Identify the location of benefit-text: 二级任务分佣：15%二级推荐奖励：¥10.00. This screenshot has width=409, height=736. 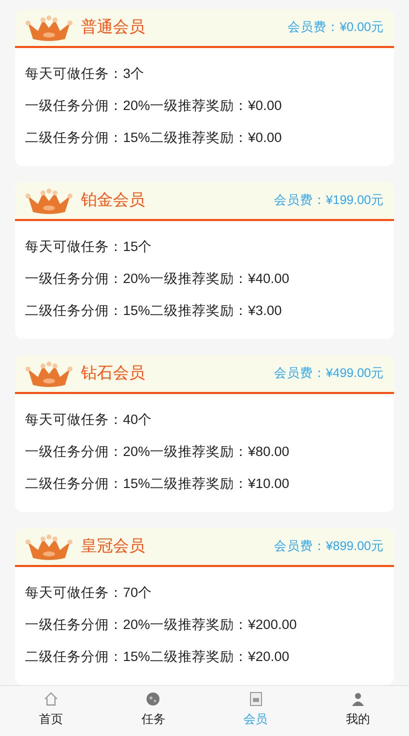
(157, 484).